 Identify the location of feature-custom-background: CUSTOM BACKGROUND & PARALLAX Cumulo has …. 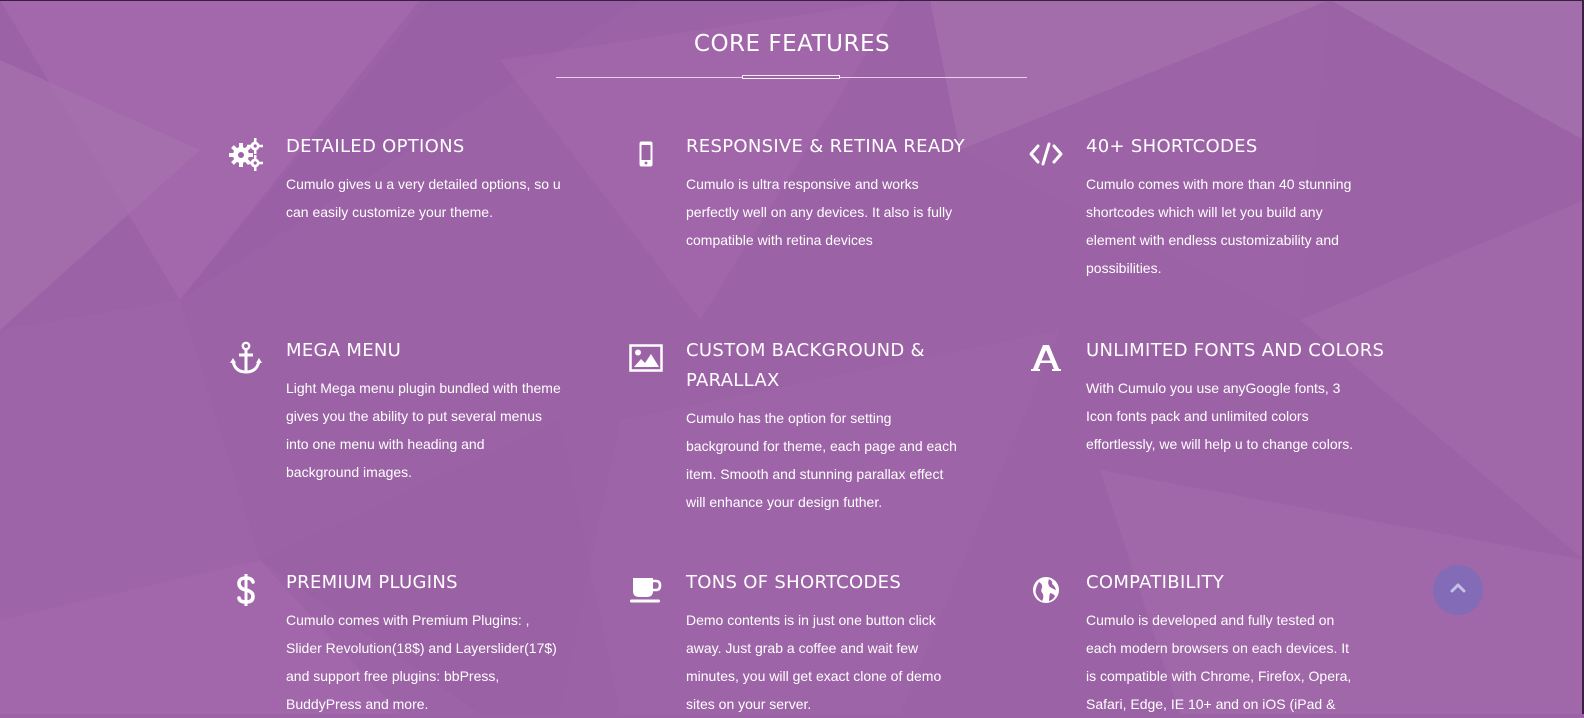
(807, 426).